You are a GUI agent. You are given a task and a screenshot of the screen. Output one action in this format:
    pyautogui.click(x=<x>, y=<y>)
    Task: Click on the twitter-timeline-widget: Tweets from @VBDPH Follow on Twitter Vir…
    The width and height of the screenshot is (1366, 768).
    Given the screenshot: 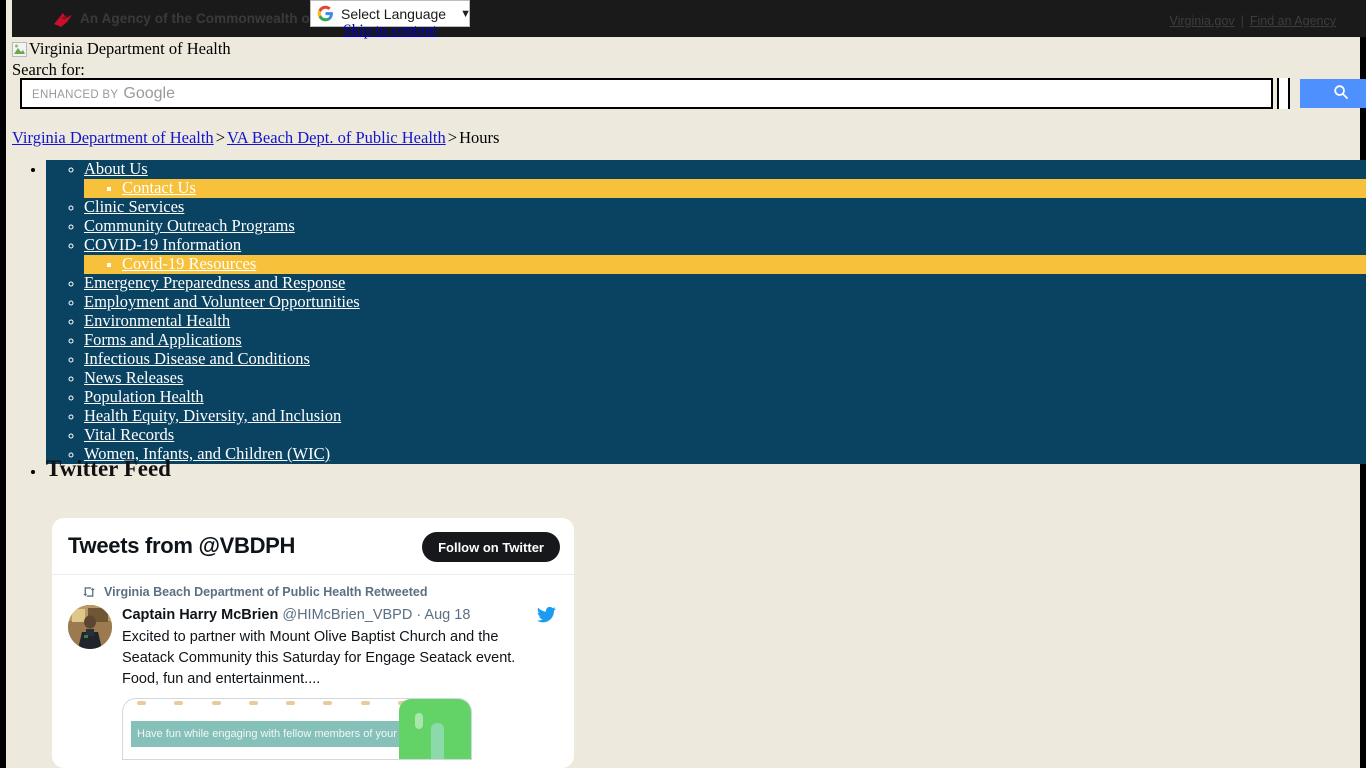 What is the action you would take?
    pyautogui.click(x=313, y=643)
    